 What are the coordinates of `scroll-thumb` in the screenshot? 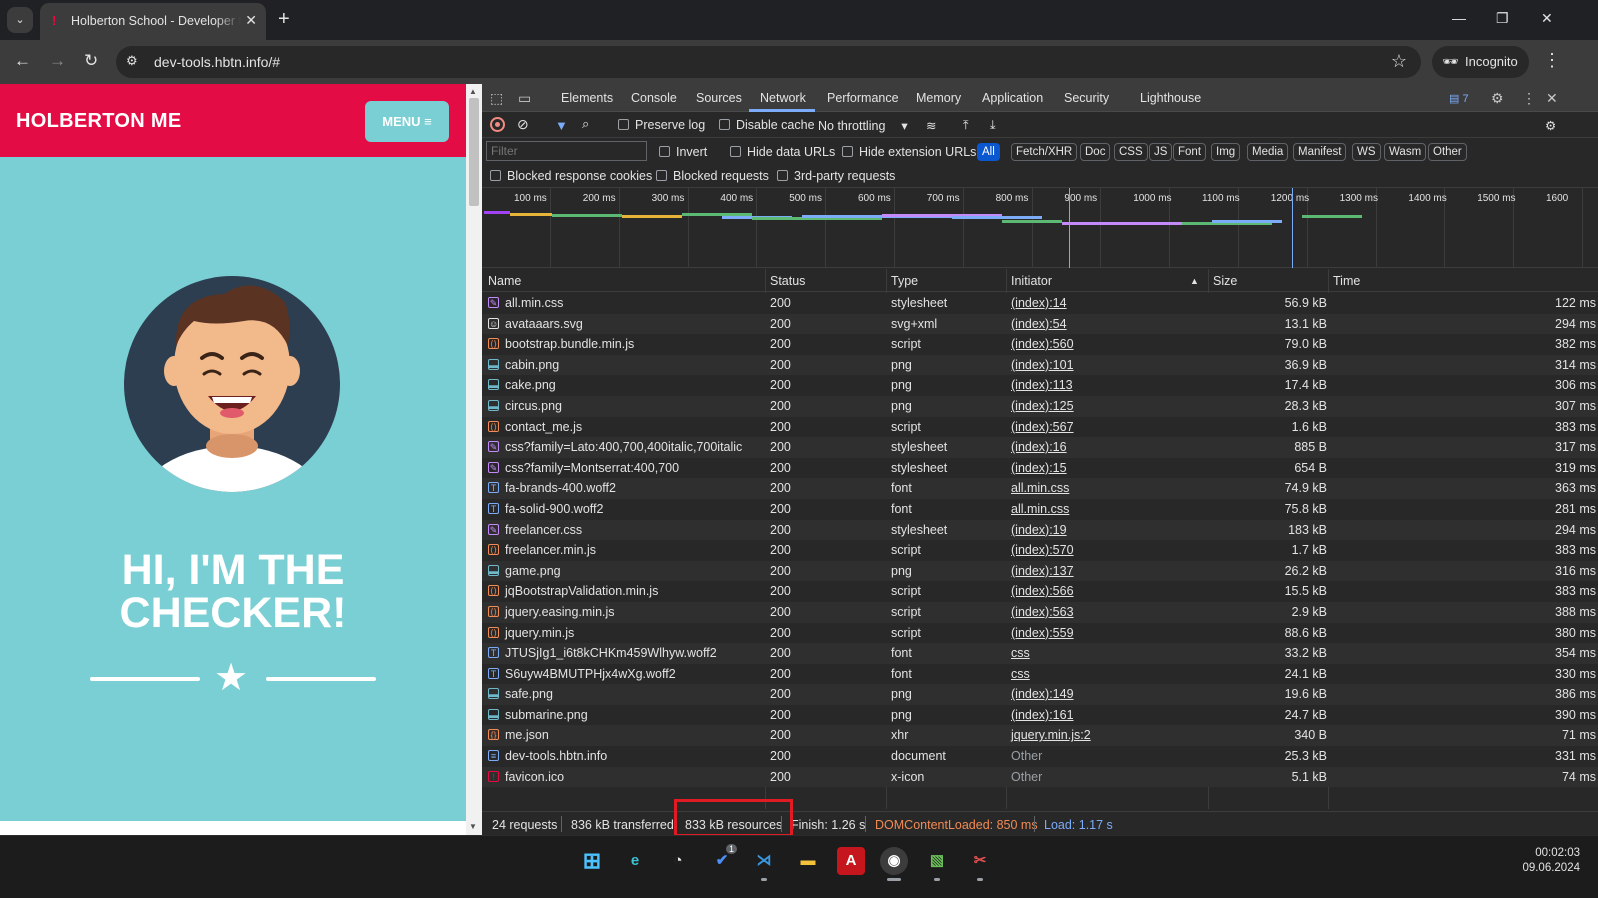 It's located at (474, 152).